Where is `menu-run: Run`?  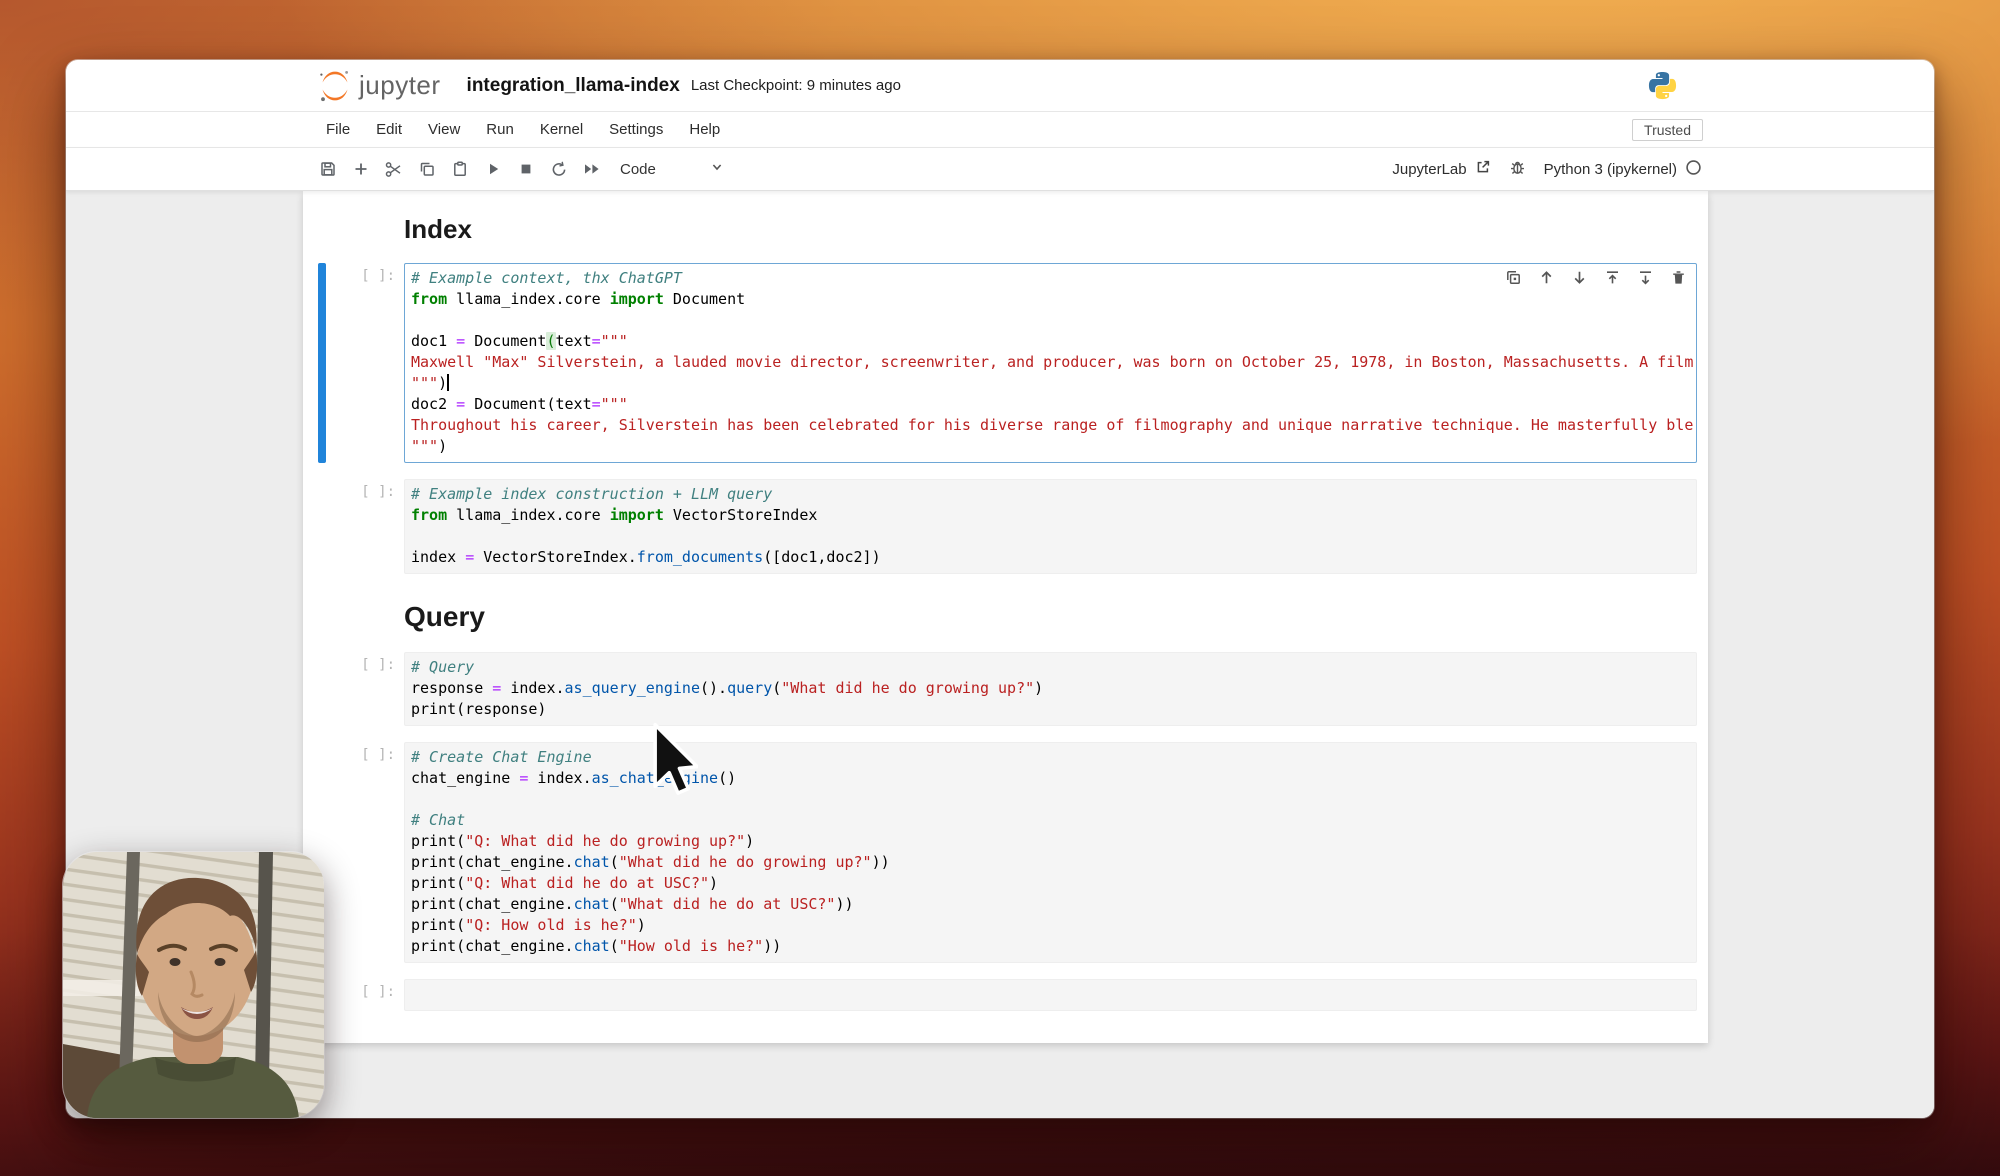 menu-run: Run is located at coordinates (500, 129).